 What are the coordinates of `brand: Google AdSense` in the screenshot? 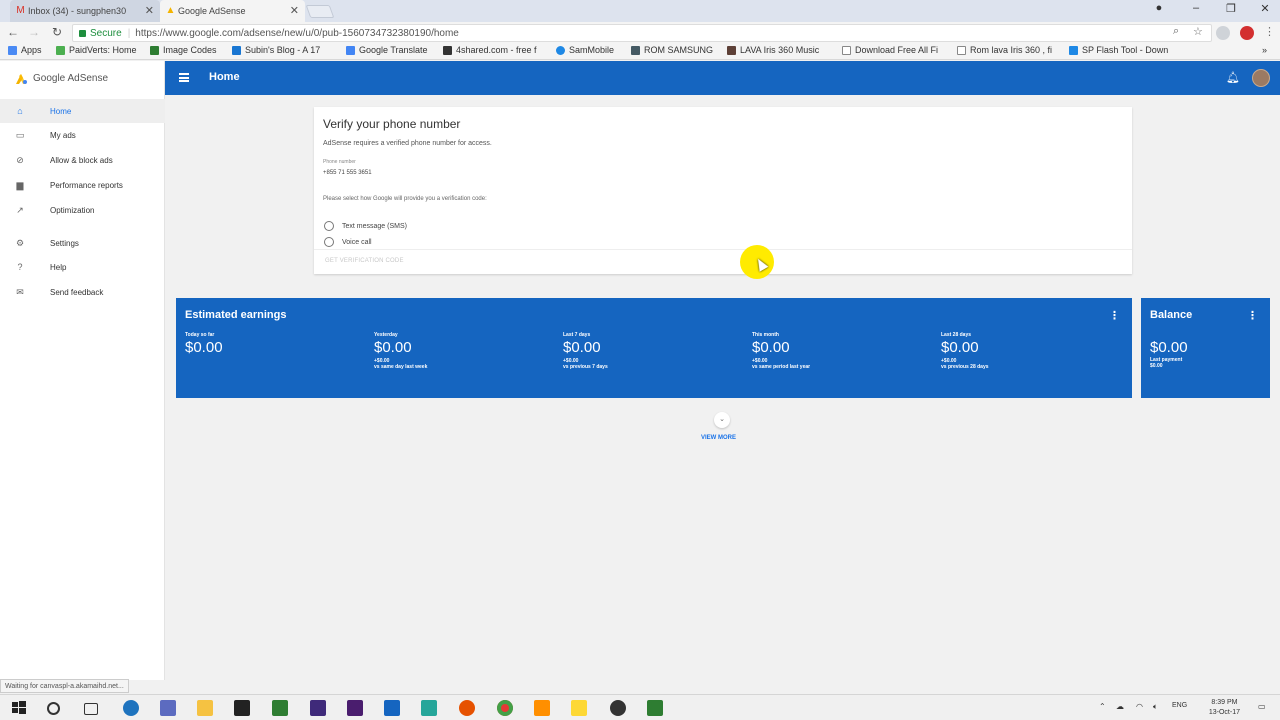 It's located at (82, 78).